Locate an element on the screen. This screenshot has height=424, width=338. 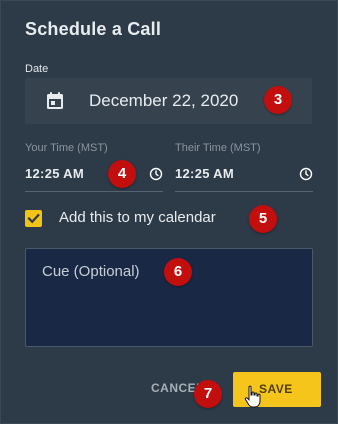
checkmark-icon is located at coordinates (33, 218).